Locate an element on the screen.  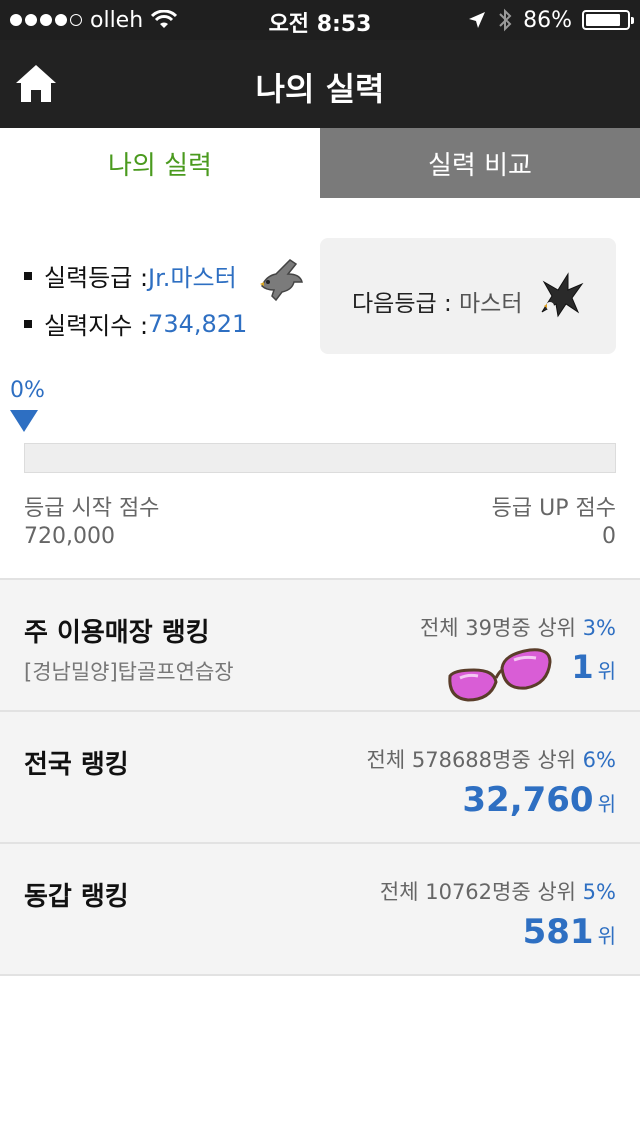
index-label: 실력지수 : is located at coordinates (96, 326).